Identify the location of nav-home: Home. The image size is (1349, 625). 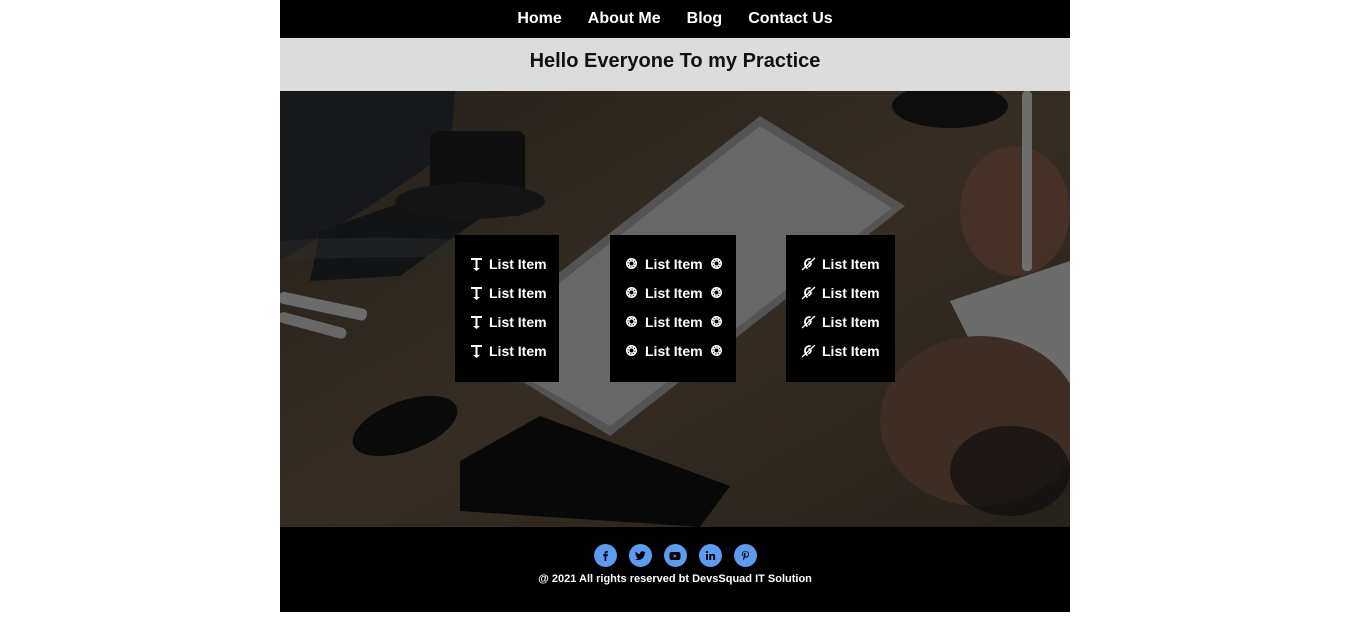
(539, 19).